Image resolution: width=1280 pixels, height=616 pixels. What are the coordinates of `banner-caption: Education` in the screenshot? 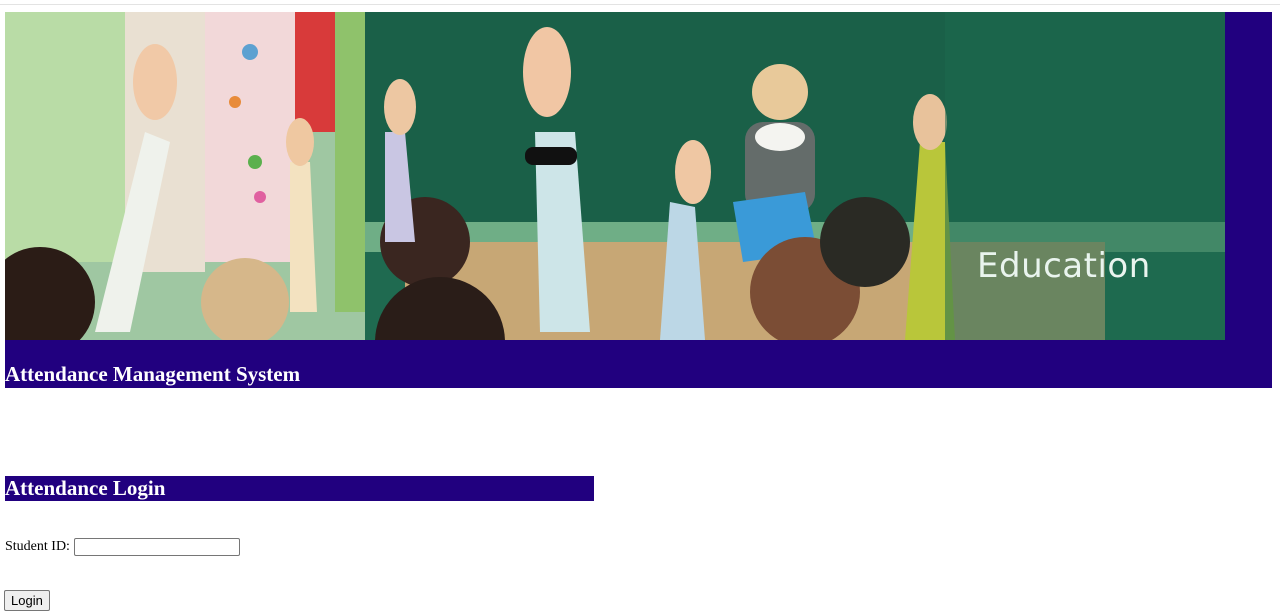 It's located at (1064, 266).